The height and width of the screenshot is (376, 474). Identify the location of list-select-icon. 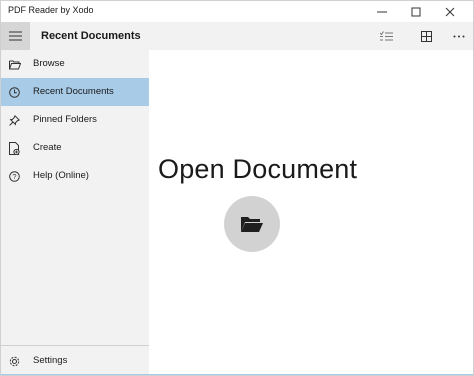
(386, 35).